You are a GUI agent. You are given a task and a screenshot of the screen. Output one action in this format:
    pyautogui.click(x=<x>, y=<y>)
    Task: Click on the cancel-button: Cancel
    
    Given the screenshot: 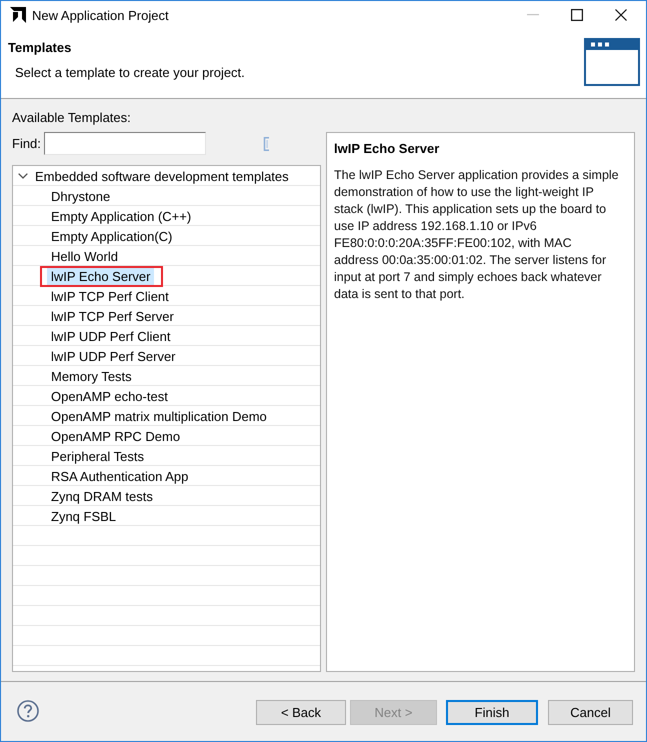 What is the action you would take?
    pyautogui.click(x=590, y=712)
    